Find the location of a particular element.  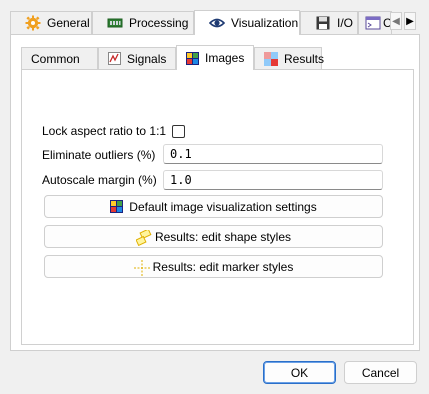

tab-processing-label: Processing is located at coordinates (159, 23).